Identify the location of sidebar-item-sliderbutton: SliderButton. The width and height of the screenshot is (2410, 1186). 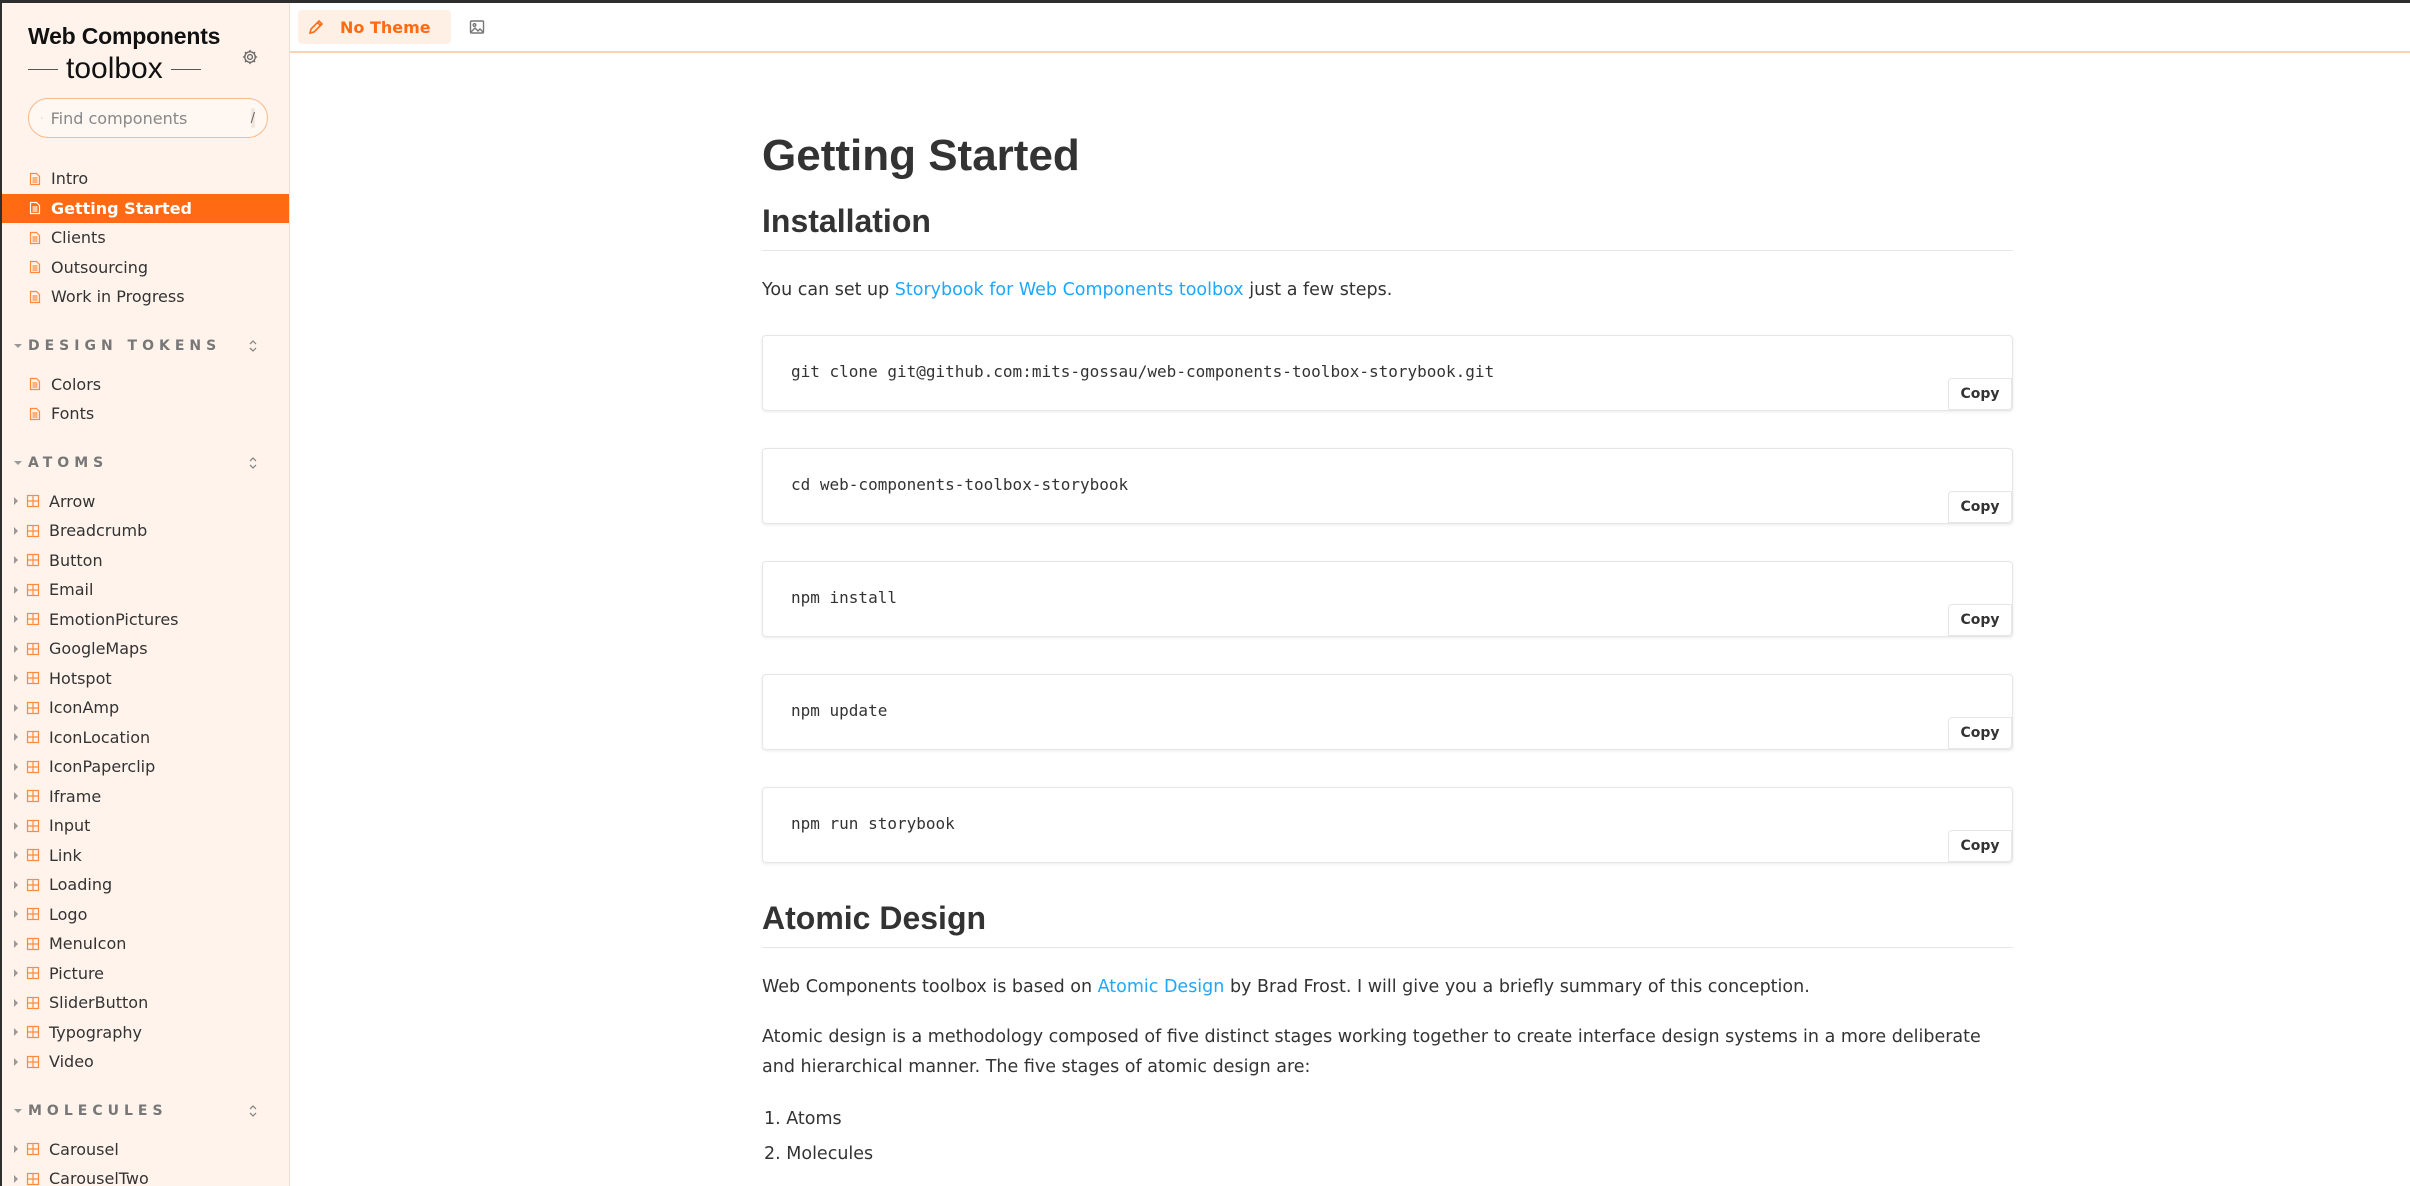
(145, 1003).